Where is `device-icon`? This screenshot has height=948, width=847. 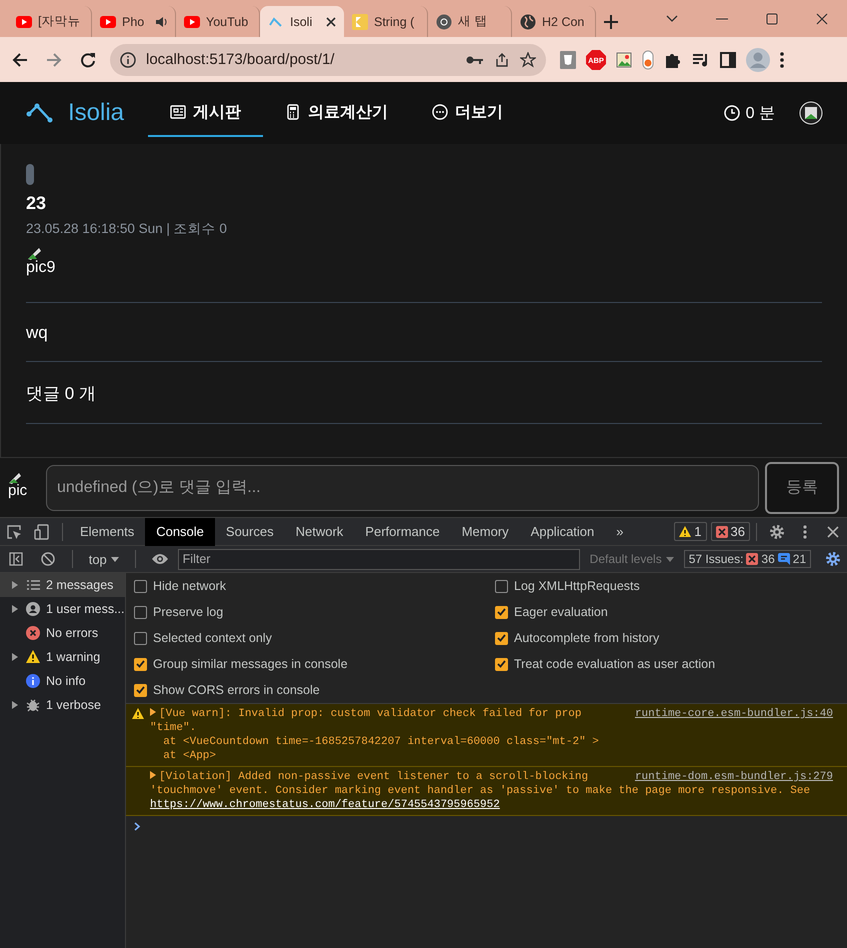 device-icon is located at coordinates (42, 532).